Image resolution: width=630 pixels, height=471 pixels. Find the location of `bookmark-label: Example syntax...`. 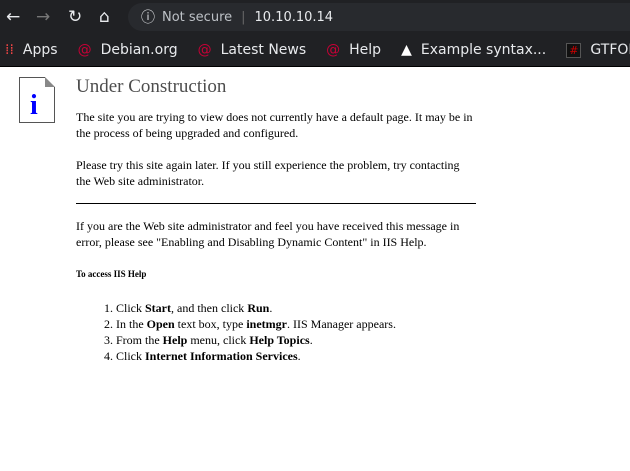

bookmark-label: Example syntax... is located at coordinates (483, 50).